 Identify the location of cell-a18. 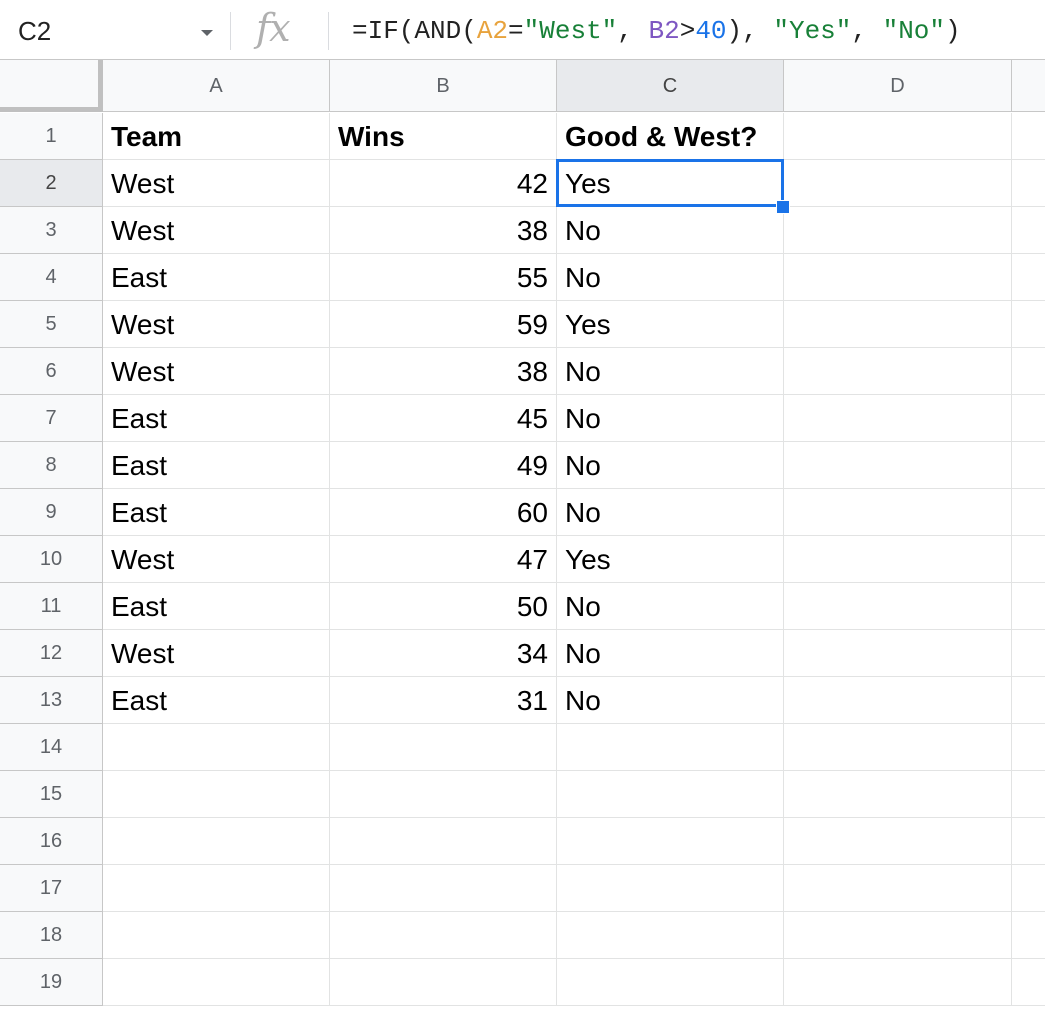
(216, 935).